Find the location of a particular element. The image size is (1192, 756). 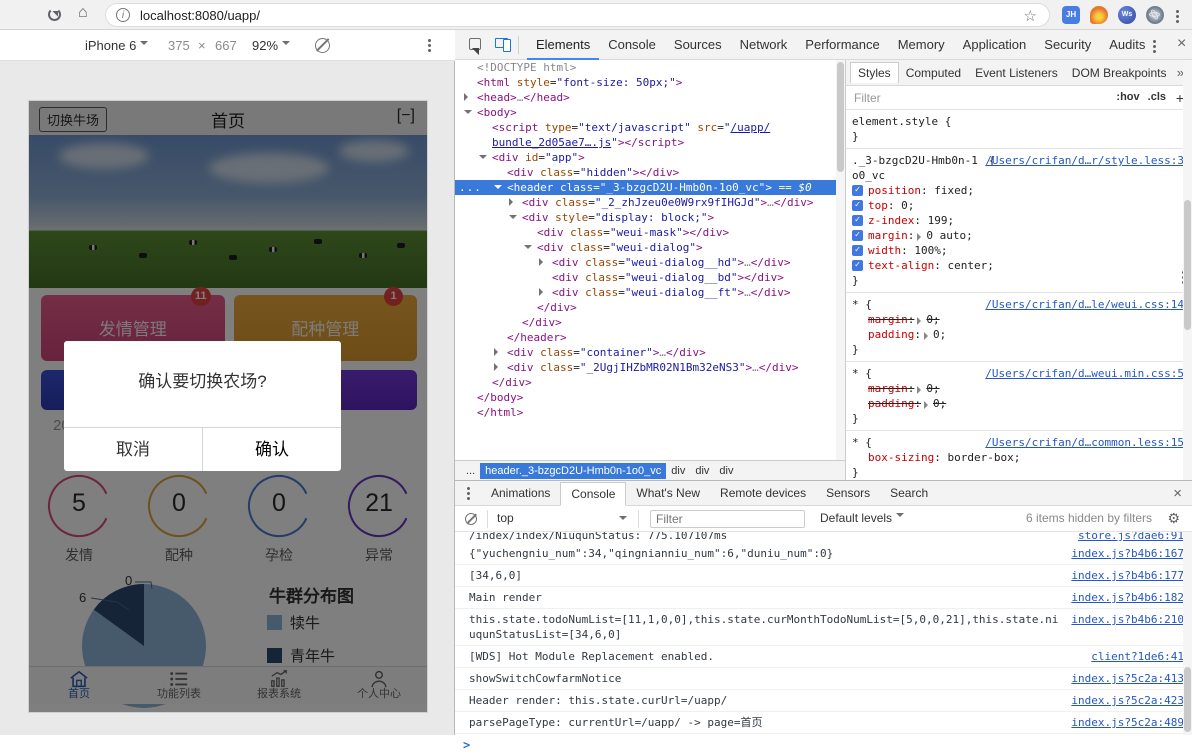

styles-tab-styles: Styles is located at coordinates (874, 72).